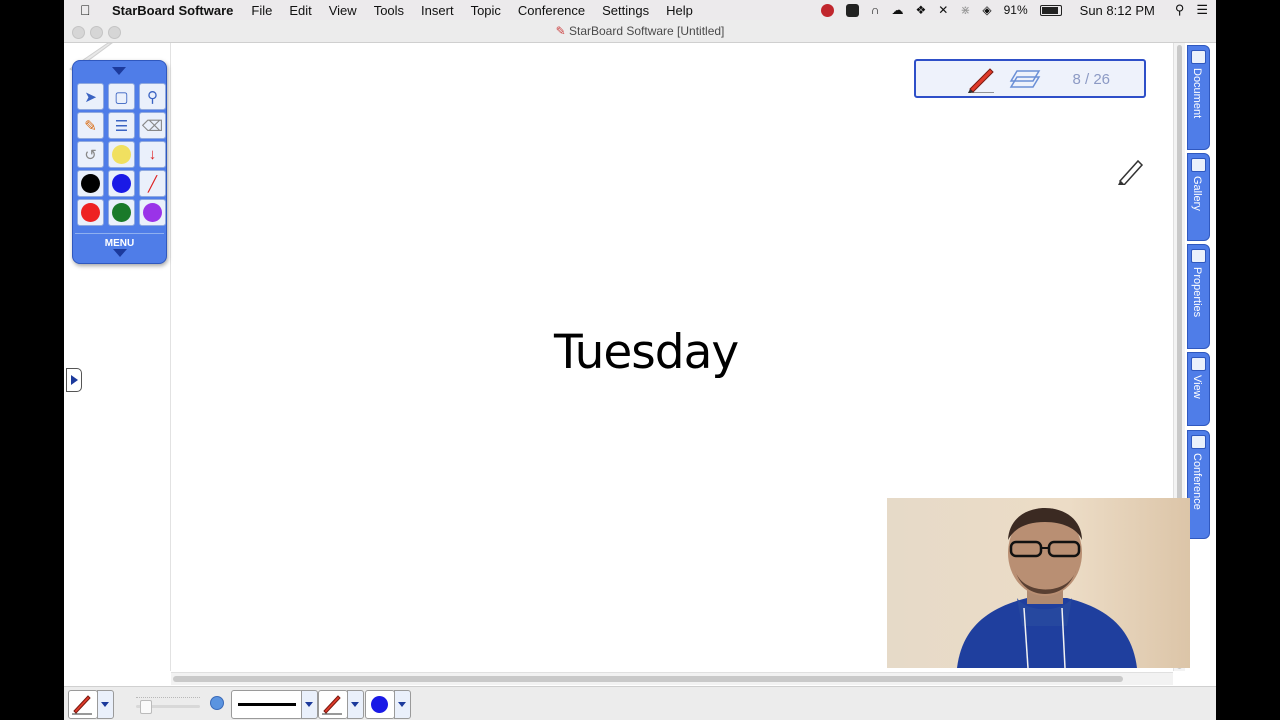 This screenshot has height=720, width=1280. I want to click on paperclip-icon: ∩, so click(875, 10).